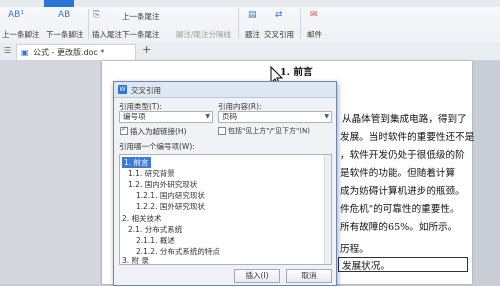  Describe the element at coordinates (155, 240) in the screenshot. I see `list-item: 2.1.1. 概述` at that location.